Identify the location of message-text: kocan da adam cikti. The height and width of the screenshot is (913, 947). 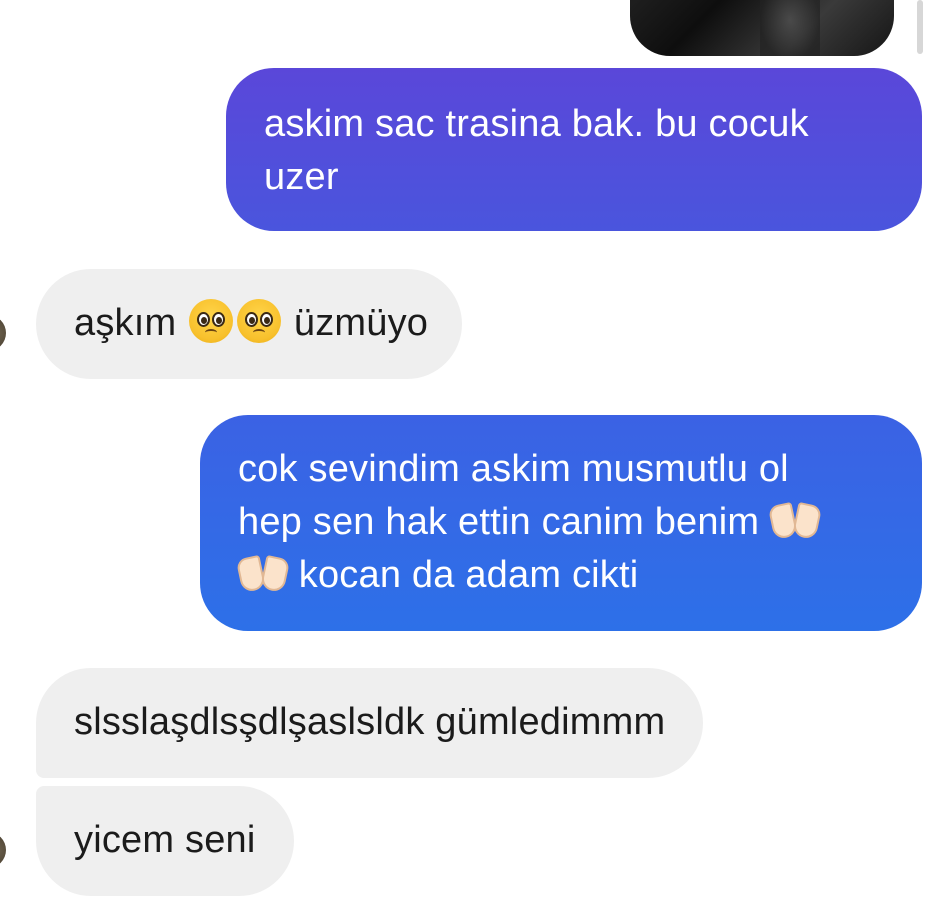
(468, 575).